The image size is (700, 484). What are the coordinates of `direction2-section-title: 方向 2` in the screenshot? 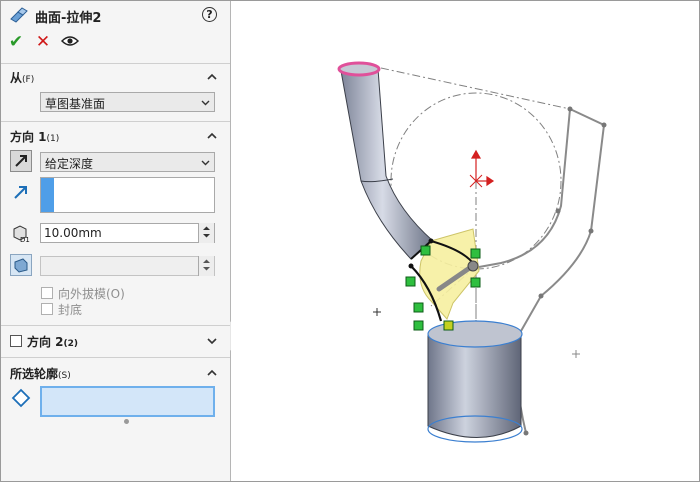 It's located at (45, 342).